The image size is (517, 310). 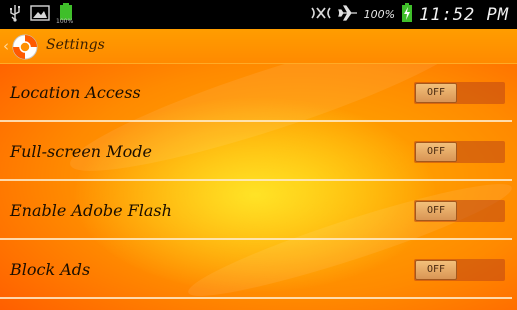 I want to click on app-logo-lifebuoy-icon, so click(x=25, y=47).